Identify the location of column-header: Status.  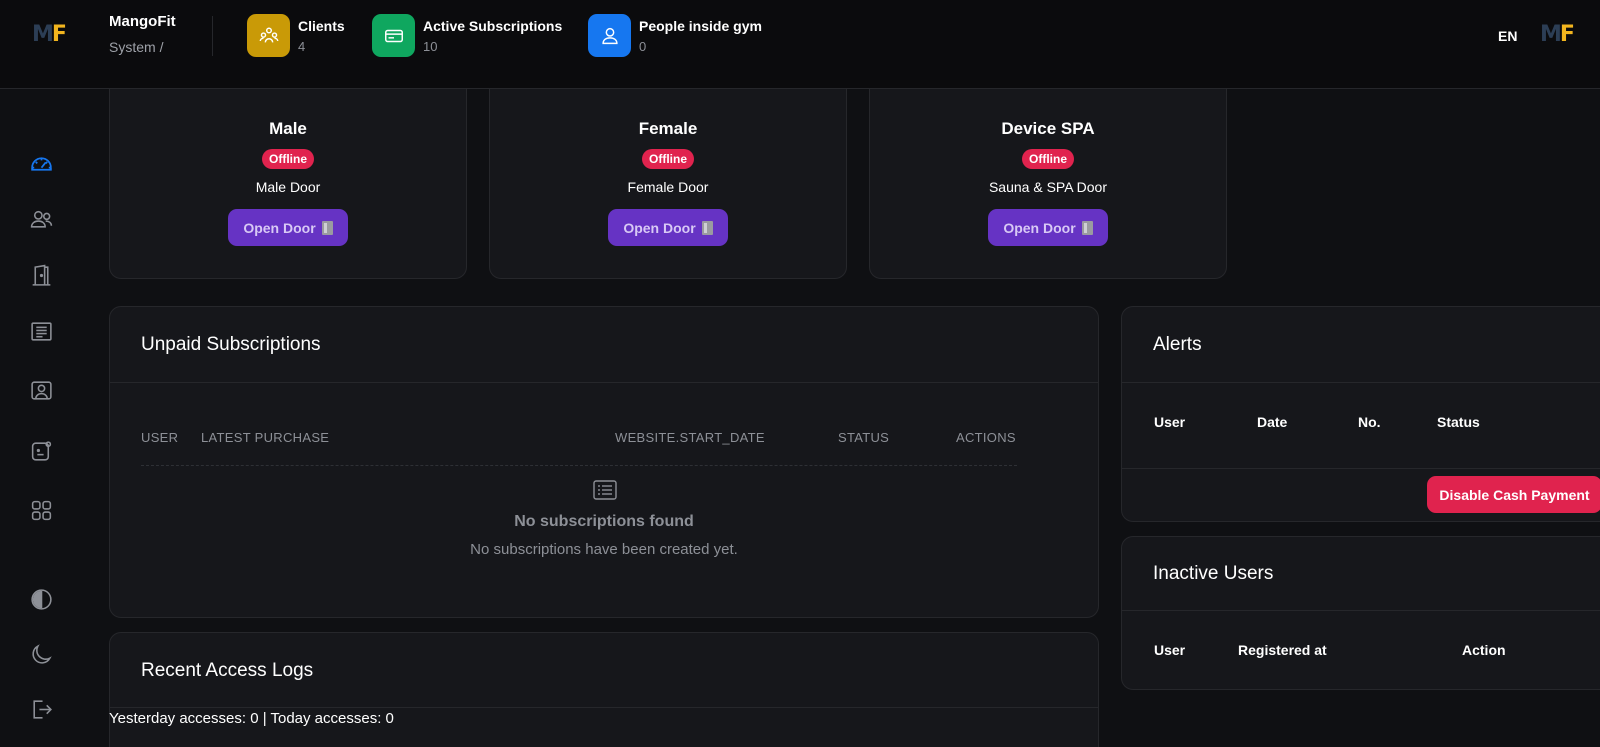
(1458, 422).